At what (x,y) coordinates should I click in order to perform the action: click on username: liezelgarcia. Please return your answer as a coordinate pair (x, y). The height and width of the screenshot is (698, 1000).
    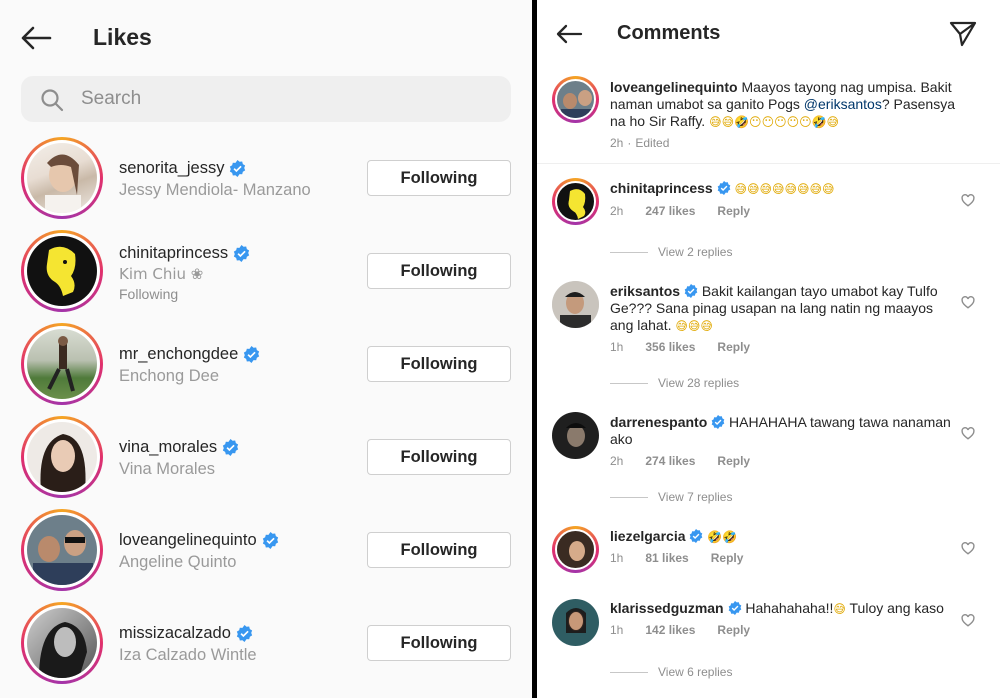
    Looking at the image, I should click on (648, 536).